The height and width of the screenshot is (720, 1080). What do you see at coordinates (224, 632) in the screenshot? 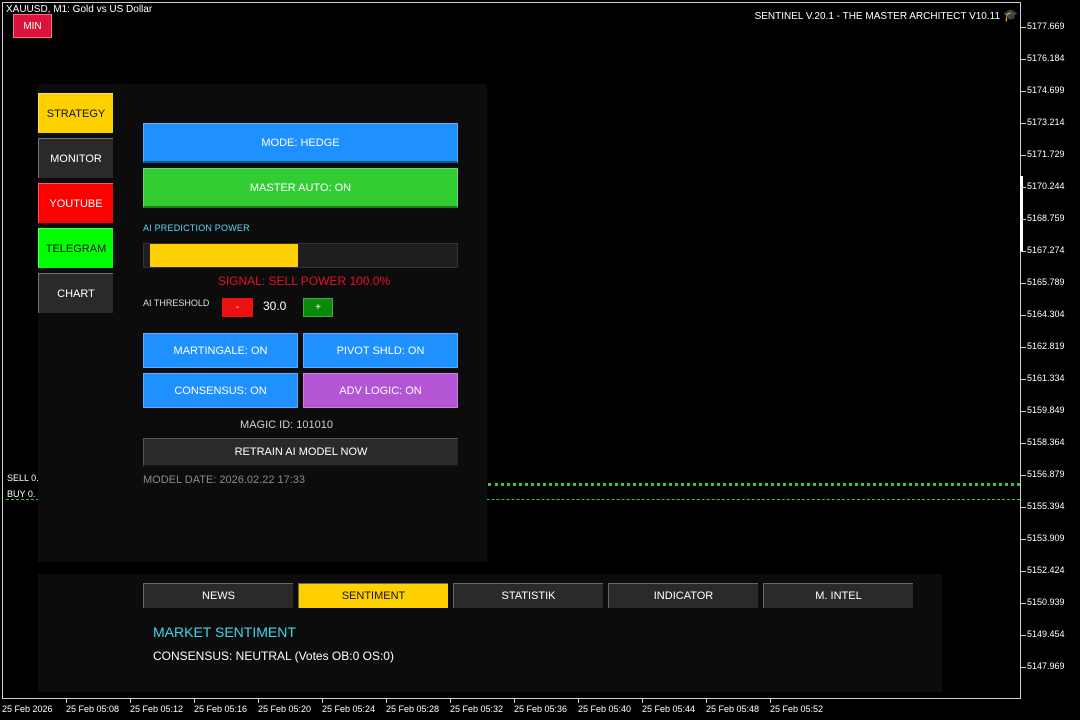
I see `section-title: MARKET SENTIMENT` at bounding box center [224, 632].